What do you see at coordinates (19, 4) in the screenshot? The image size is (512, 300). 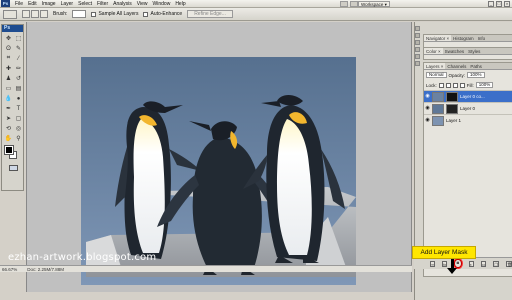 I see `menu-file: File` at bounding box center [19, 4].